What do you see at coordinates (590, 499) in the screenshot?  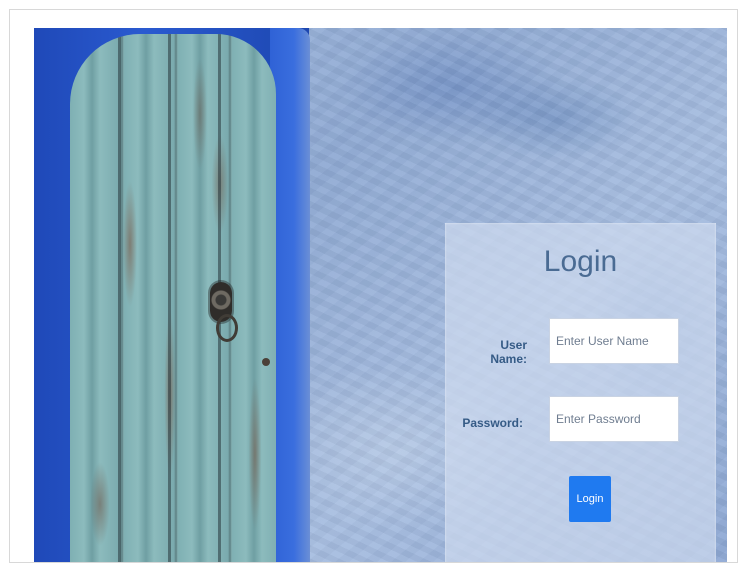 I see `login-button: Login` at bounding box center [590, 499].